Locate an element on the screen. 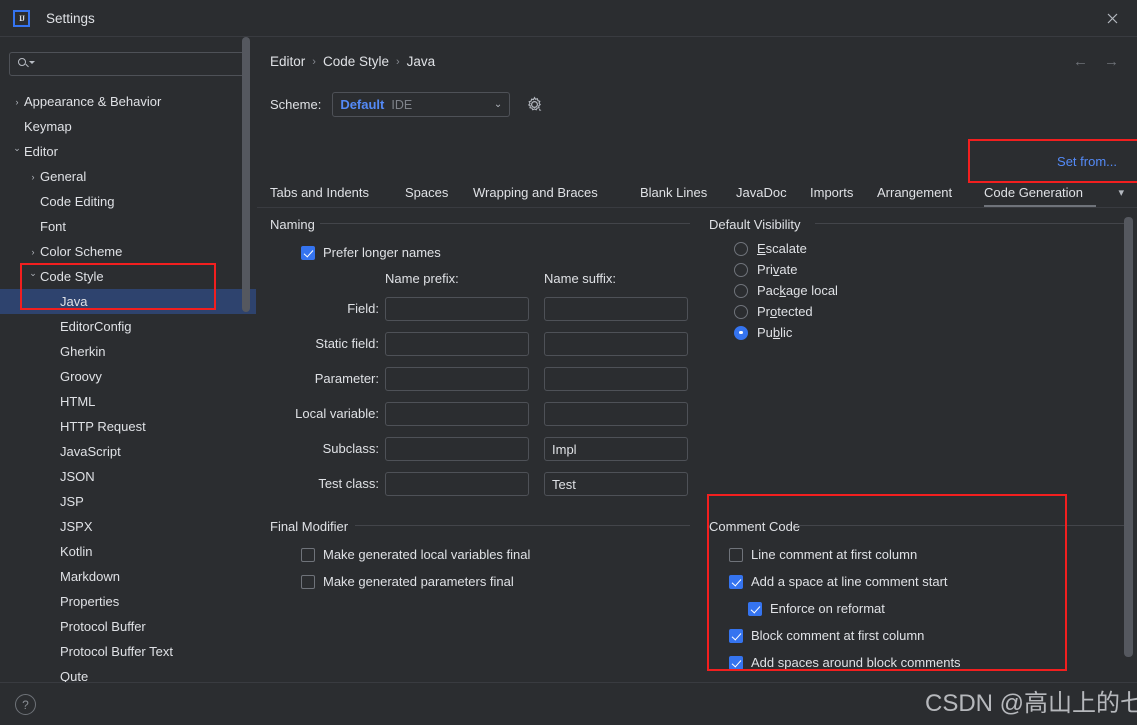 This screenshot has width=1137, height=725. sidebar-item-kotlin: Kotlin is located at coordinates (128, 551).